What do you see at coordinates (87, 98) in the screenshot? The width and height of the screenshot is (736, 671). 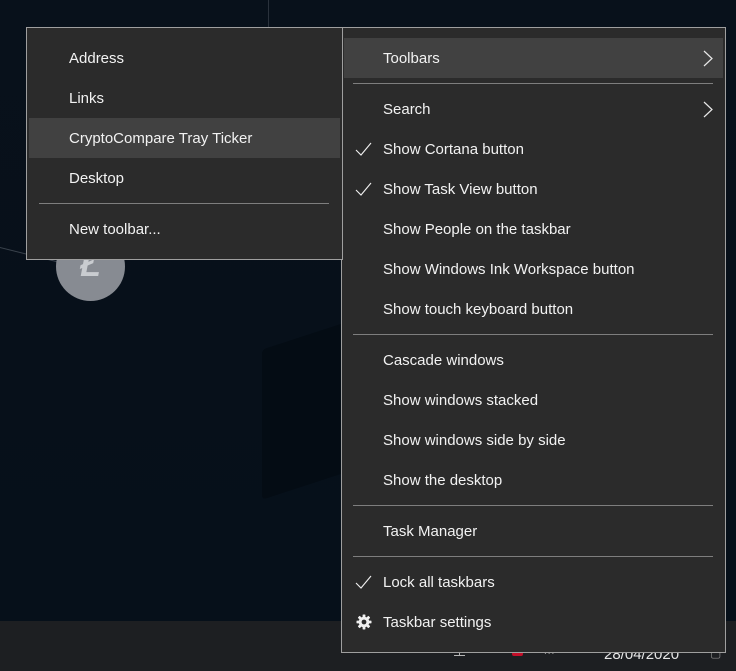 I see `menu-item-label: Links` at bounding box center [87, 98].